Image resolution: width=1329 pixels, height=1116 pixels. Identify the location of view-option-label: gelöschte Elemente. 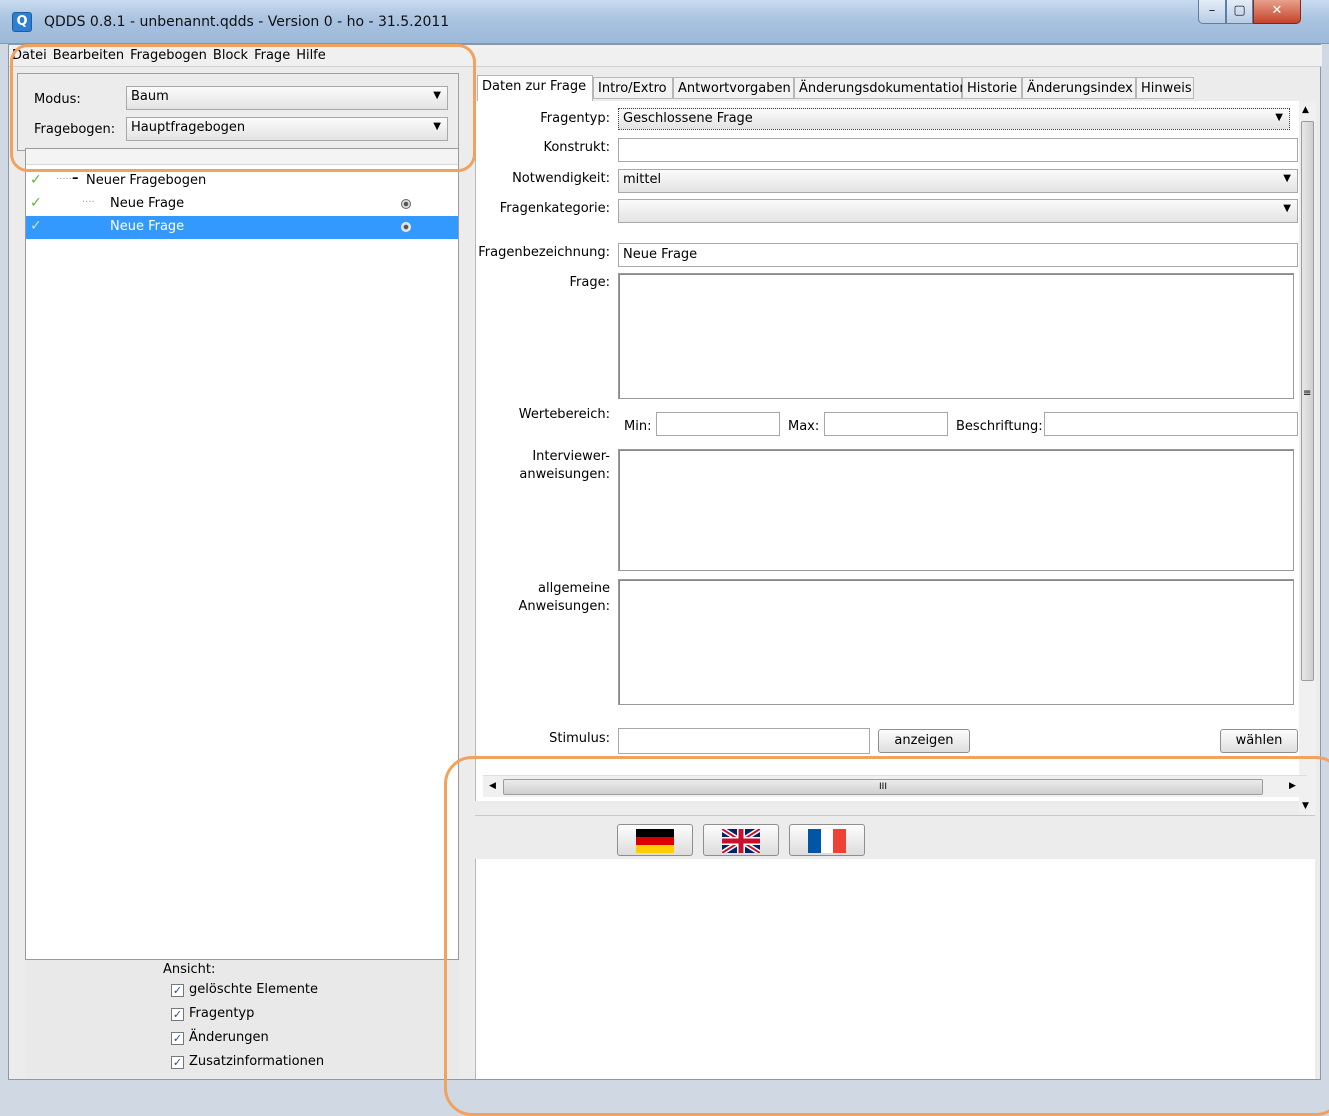
(254, 989).